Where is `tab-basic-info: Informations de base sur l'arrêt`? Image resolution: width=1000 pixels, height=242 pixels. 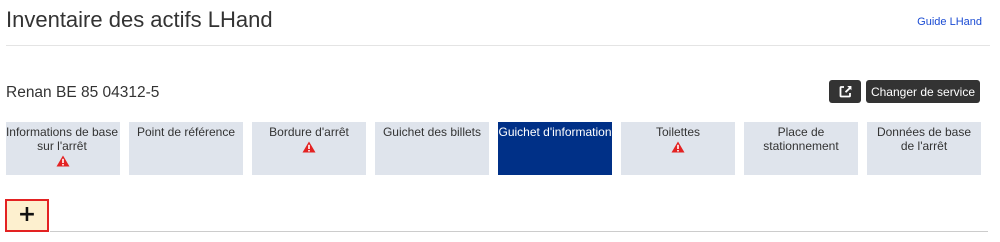 tab-basic-info: Informations de base sur l'arrêt is located at coordinates (63, 148).